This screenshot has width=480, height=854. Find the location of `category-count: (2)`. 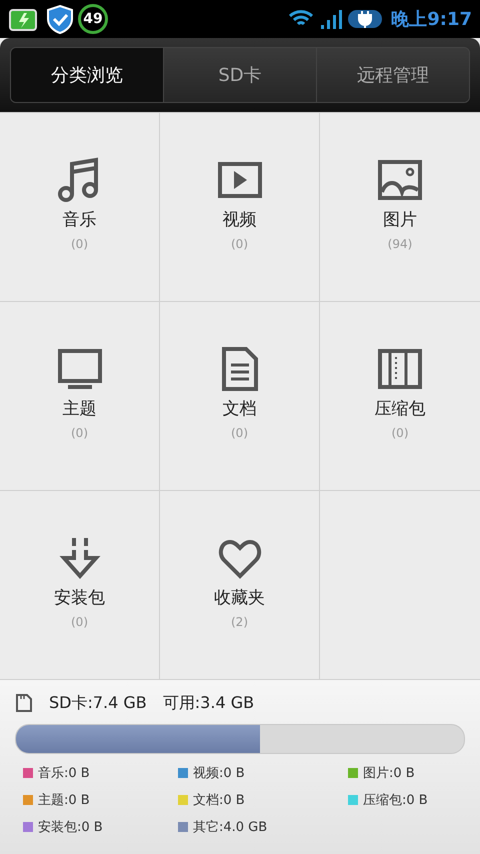

category-count: (2) is located at coordinates (239, 621).